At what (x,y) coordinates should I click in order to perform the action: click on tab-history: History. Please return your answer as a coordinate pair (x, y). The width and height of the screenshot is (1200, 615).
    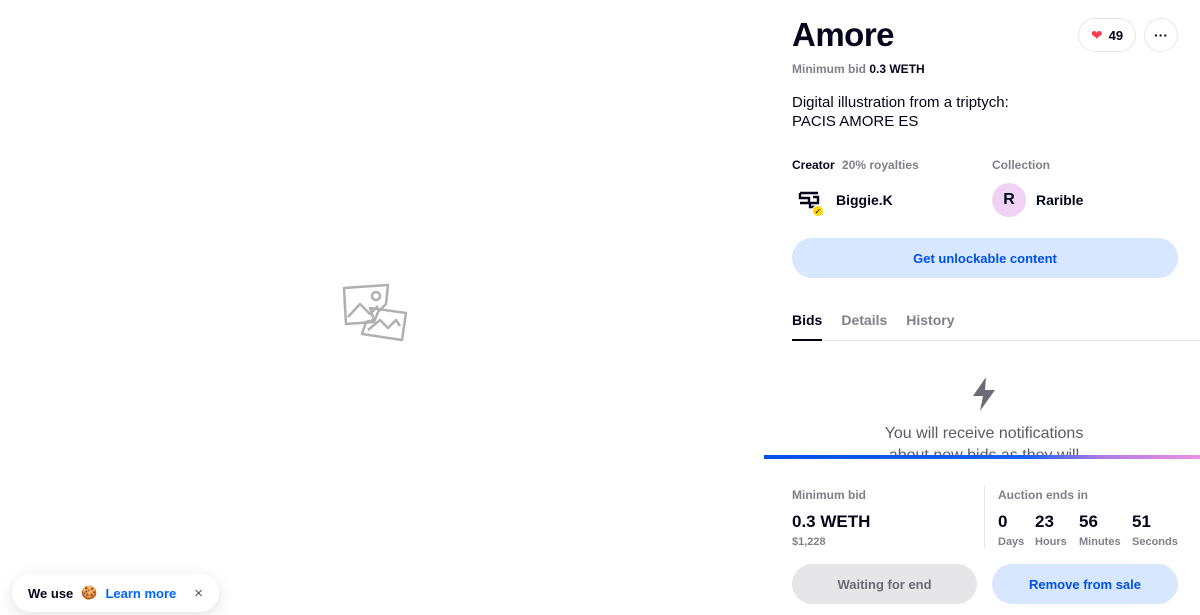
    Looking at the image, I should click on (930, 322).